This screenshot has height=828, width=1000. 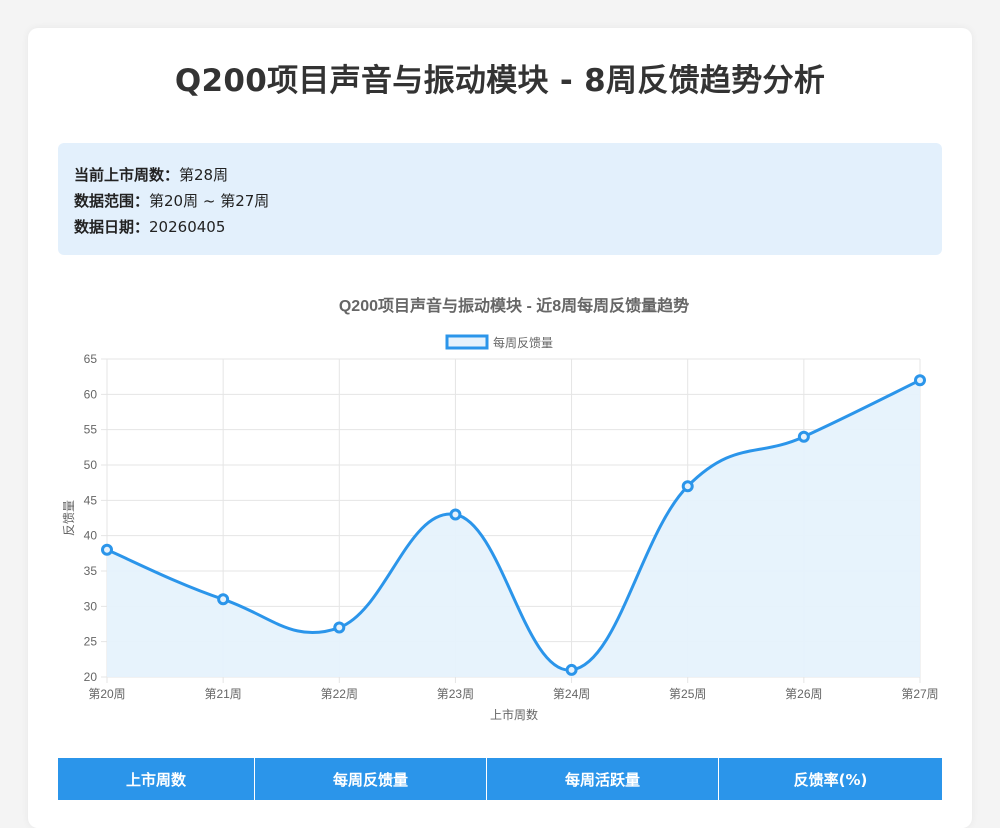 What do you see at coordinates (371, 779) in the screenshot?
I see `table-header-cell: 每周反馈量` at bounding box center [371, 779].